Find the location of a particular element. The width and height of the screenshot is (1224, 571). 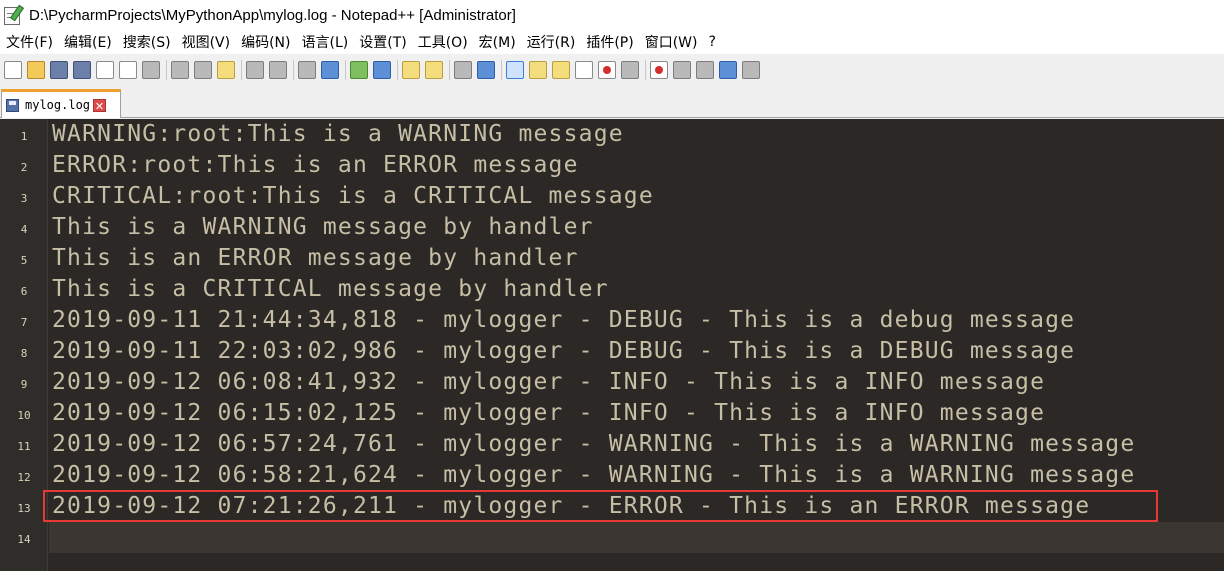

editor-line: 1 WARNING:root:This is a WARNING message is located at coordinates (612, 134).